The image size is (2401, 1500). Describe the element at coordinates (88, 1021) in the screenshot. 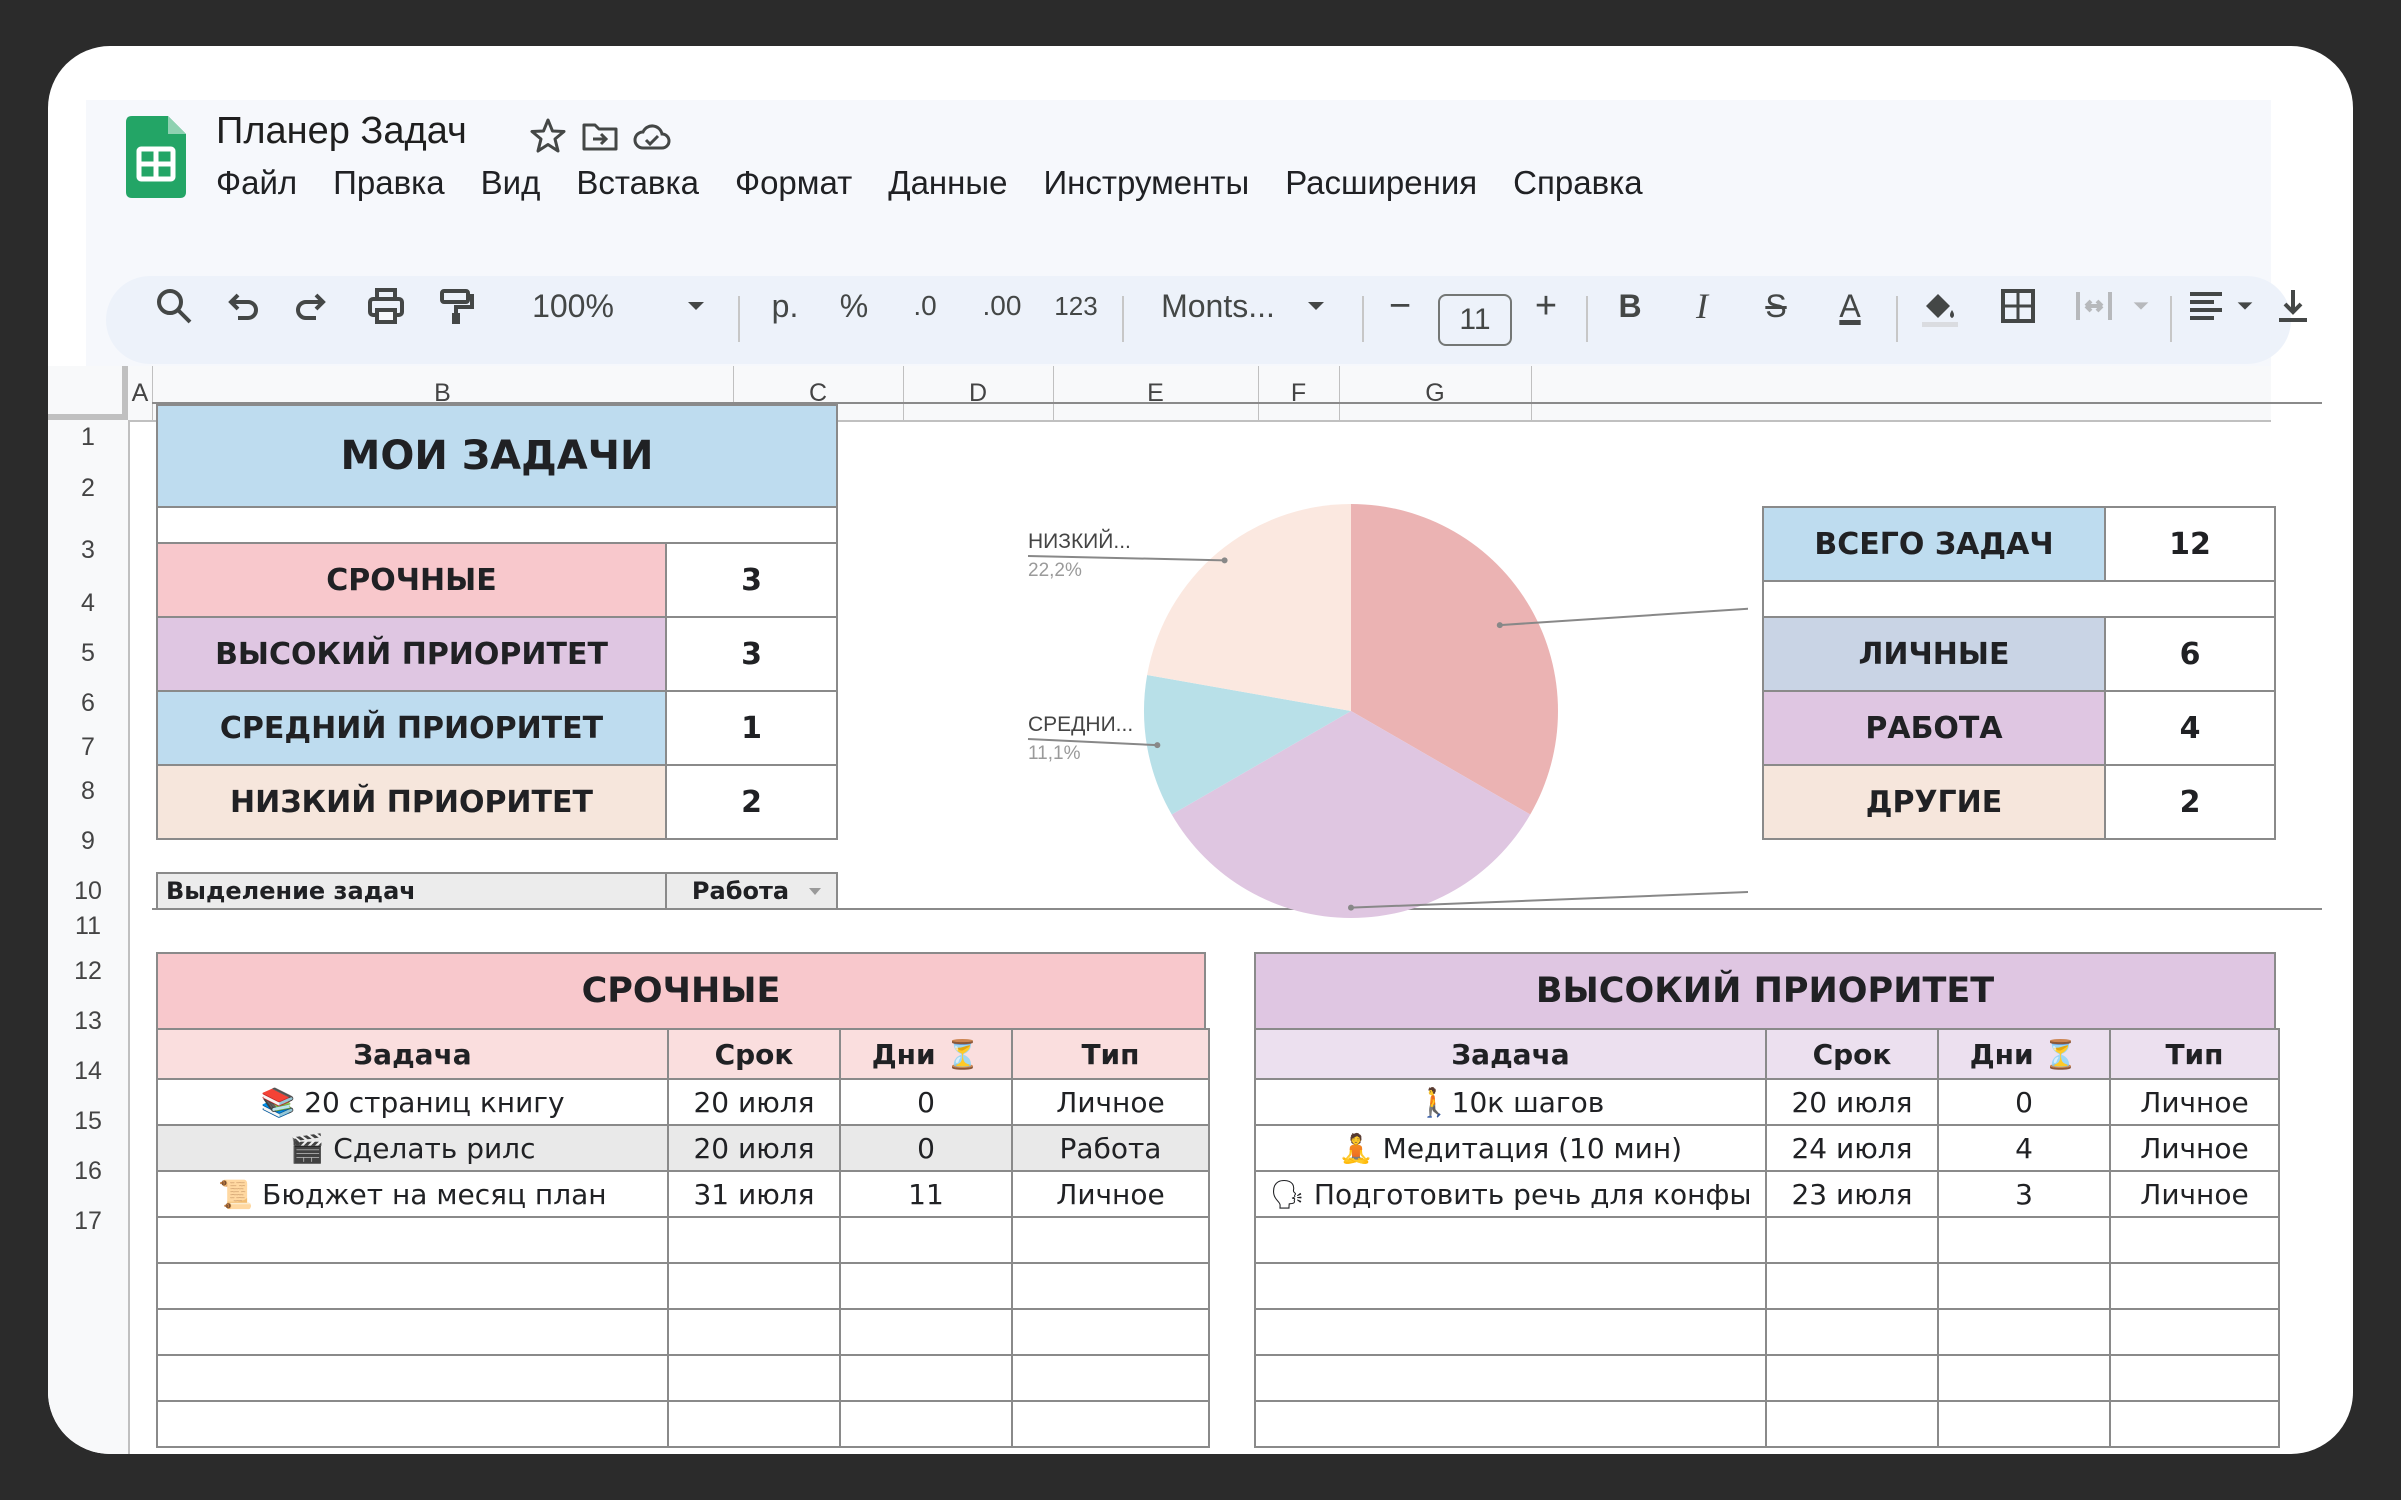

I see `row-header: 13` at that location.